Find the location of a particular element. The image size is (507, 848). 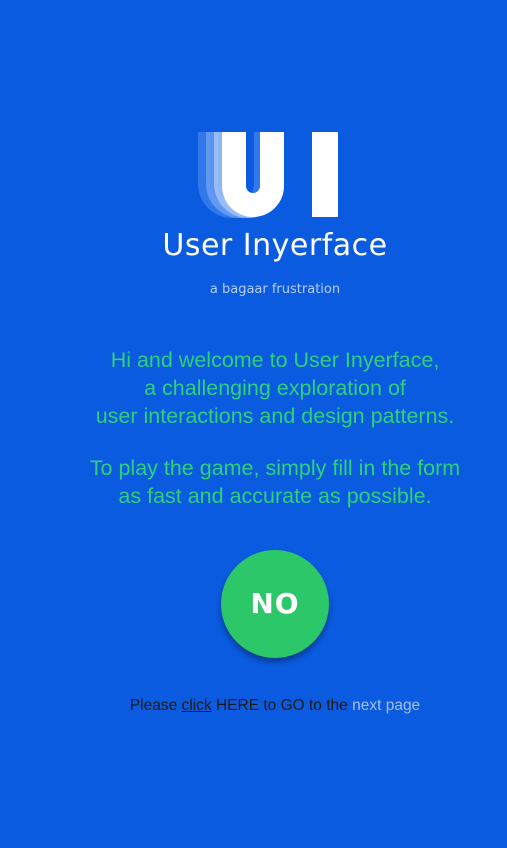

no-button: NO is located at coordinates (275, 604).